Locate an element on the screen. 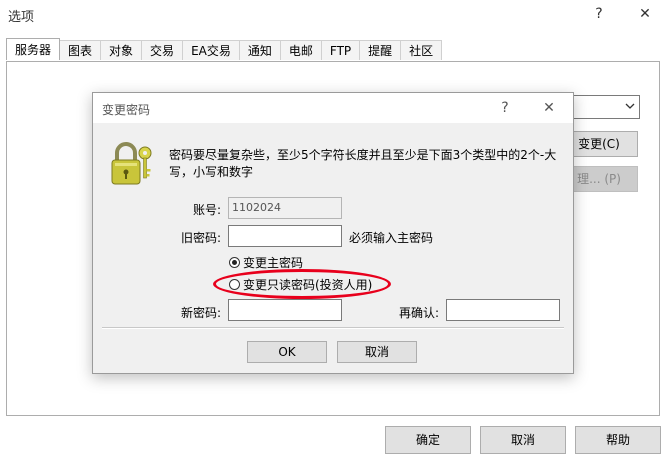  new-password-input is located at coordinates (285, 310).